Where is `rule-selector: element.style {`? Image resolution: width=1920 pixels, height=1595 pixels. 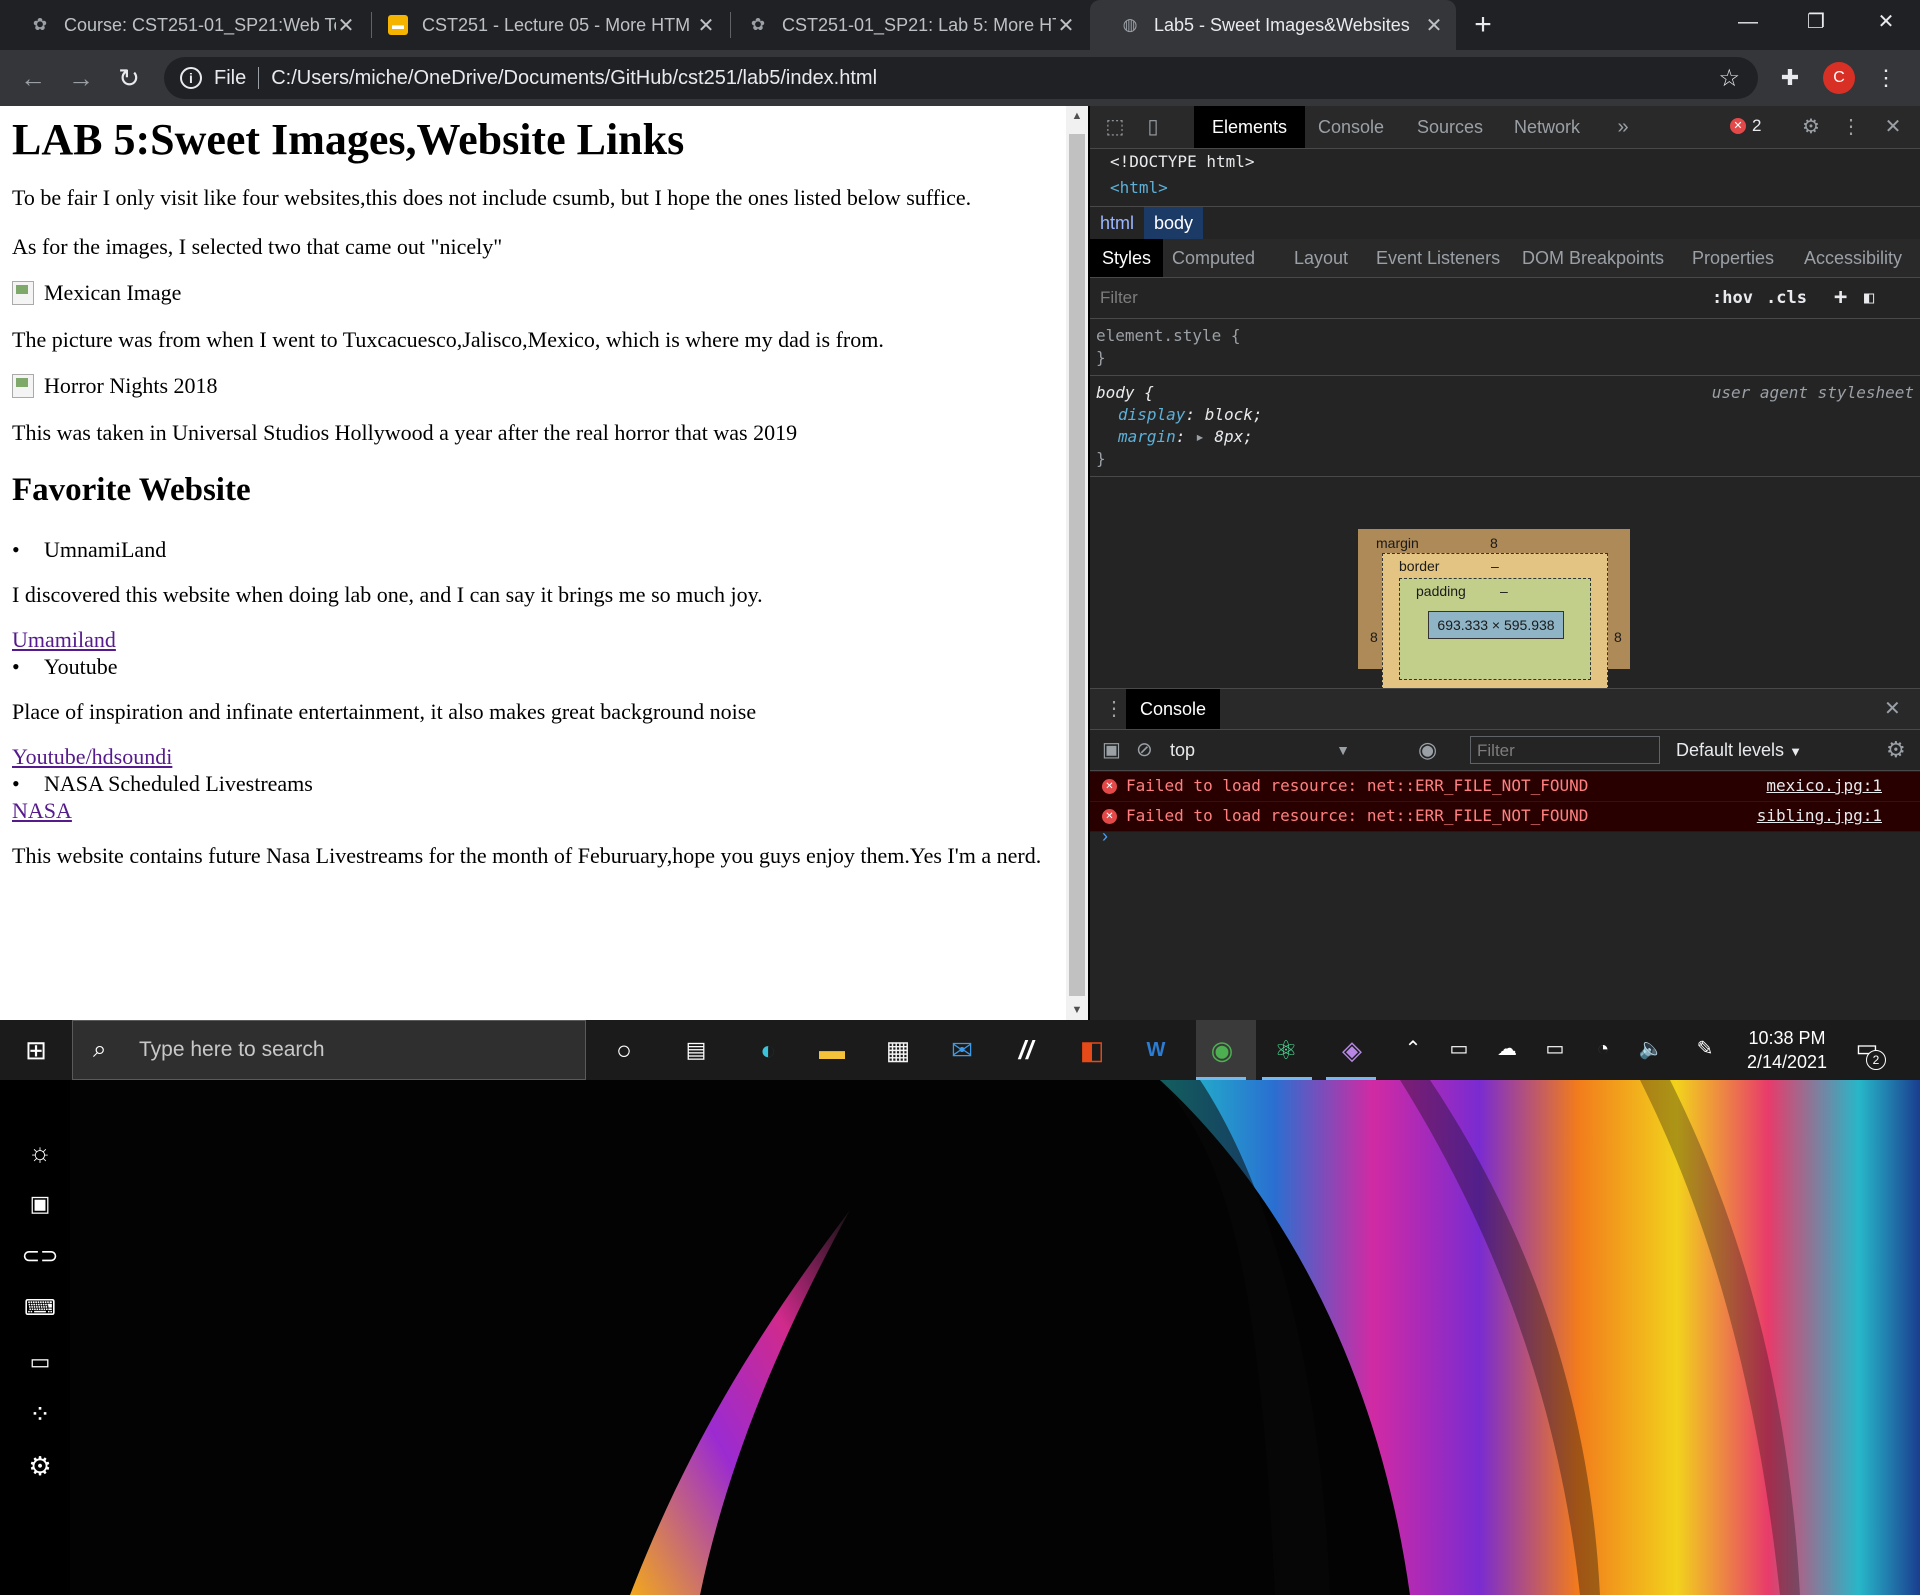
rule-selector: element.style { is located at coordinates (1505, 336).